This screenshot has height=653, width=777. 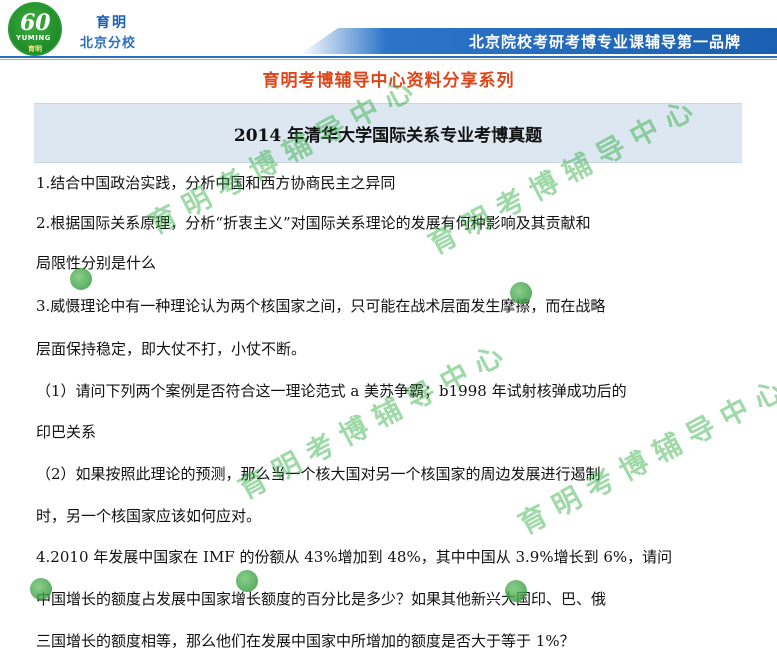 I want to click on question-line: 1.结合中国政治实践，分析中国和西方协商民主之异同, so click(x=216, y=183).